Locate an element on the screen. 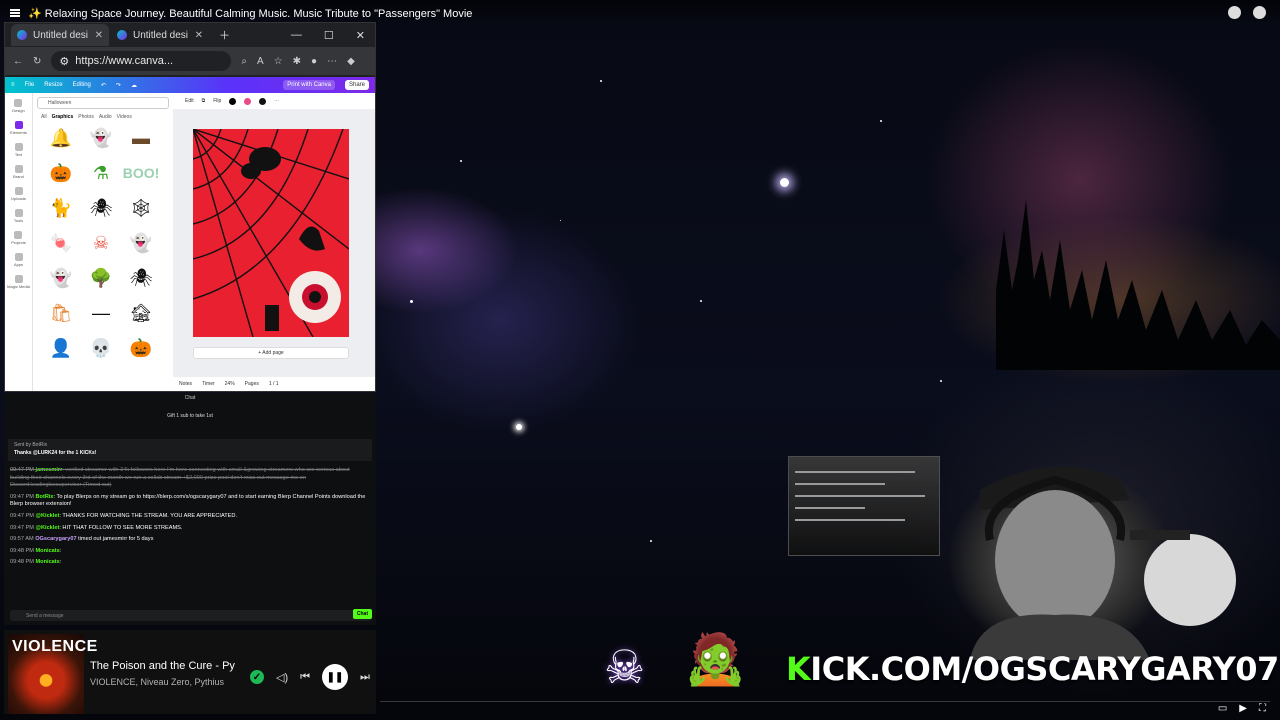 This screenshot has height=720, width=1280. dancing-skeleton-icon: ☠ is located at coordinates (625, 667).